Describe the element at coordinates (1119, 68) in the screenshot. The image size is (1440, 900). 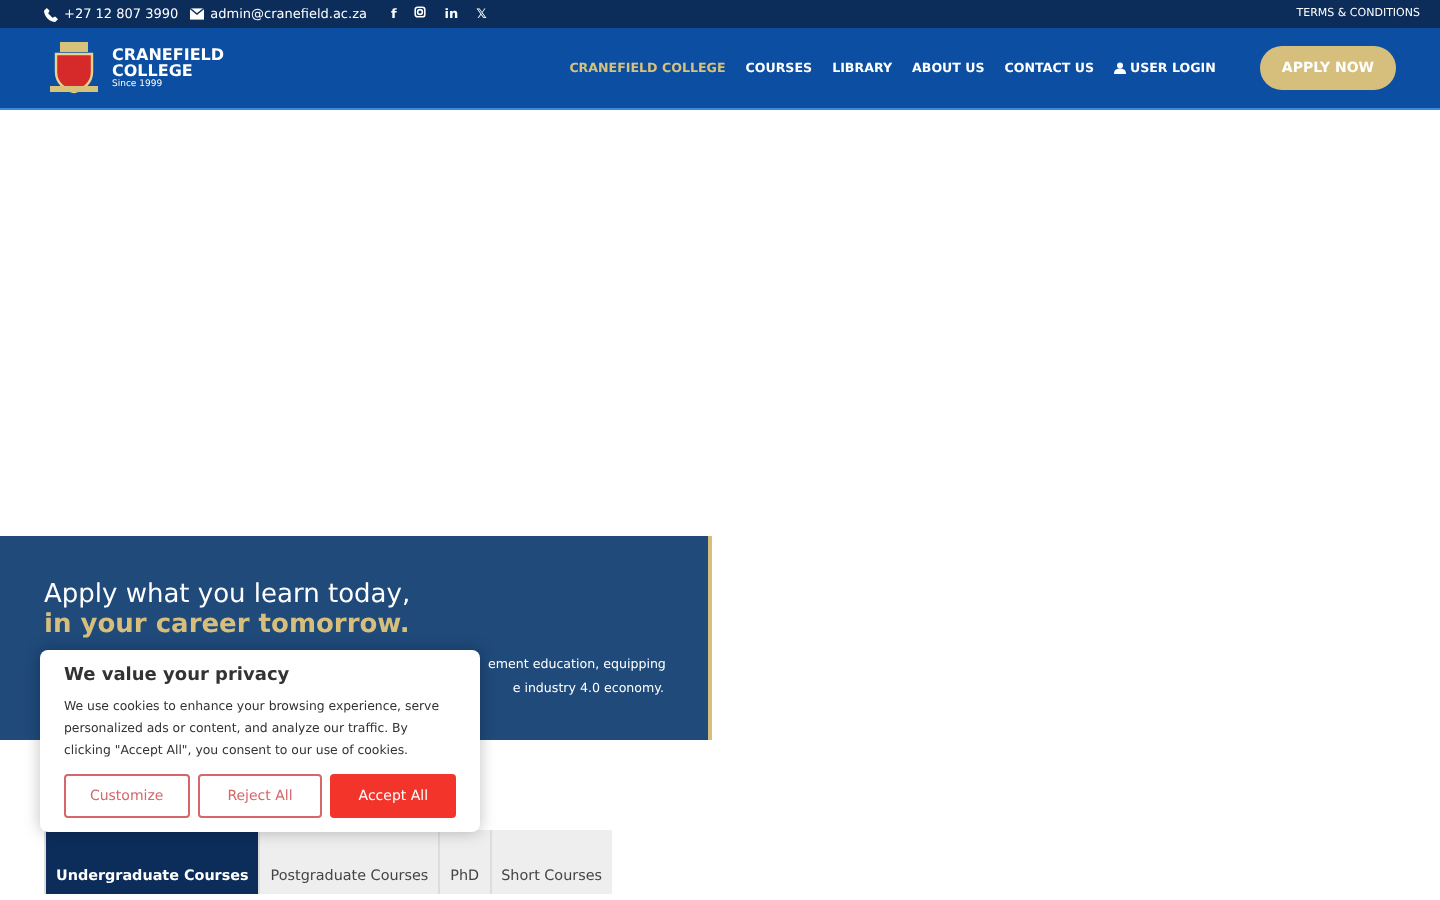
I see `user-icon` at that location.